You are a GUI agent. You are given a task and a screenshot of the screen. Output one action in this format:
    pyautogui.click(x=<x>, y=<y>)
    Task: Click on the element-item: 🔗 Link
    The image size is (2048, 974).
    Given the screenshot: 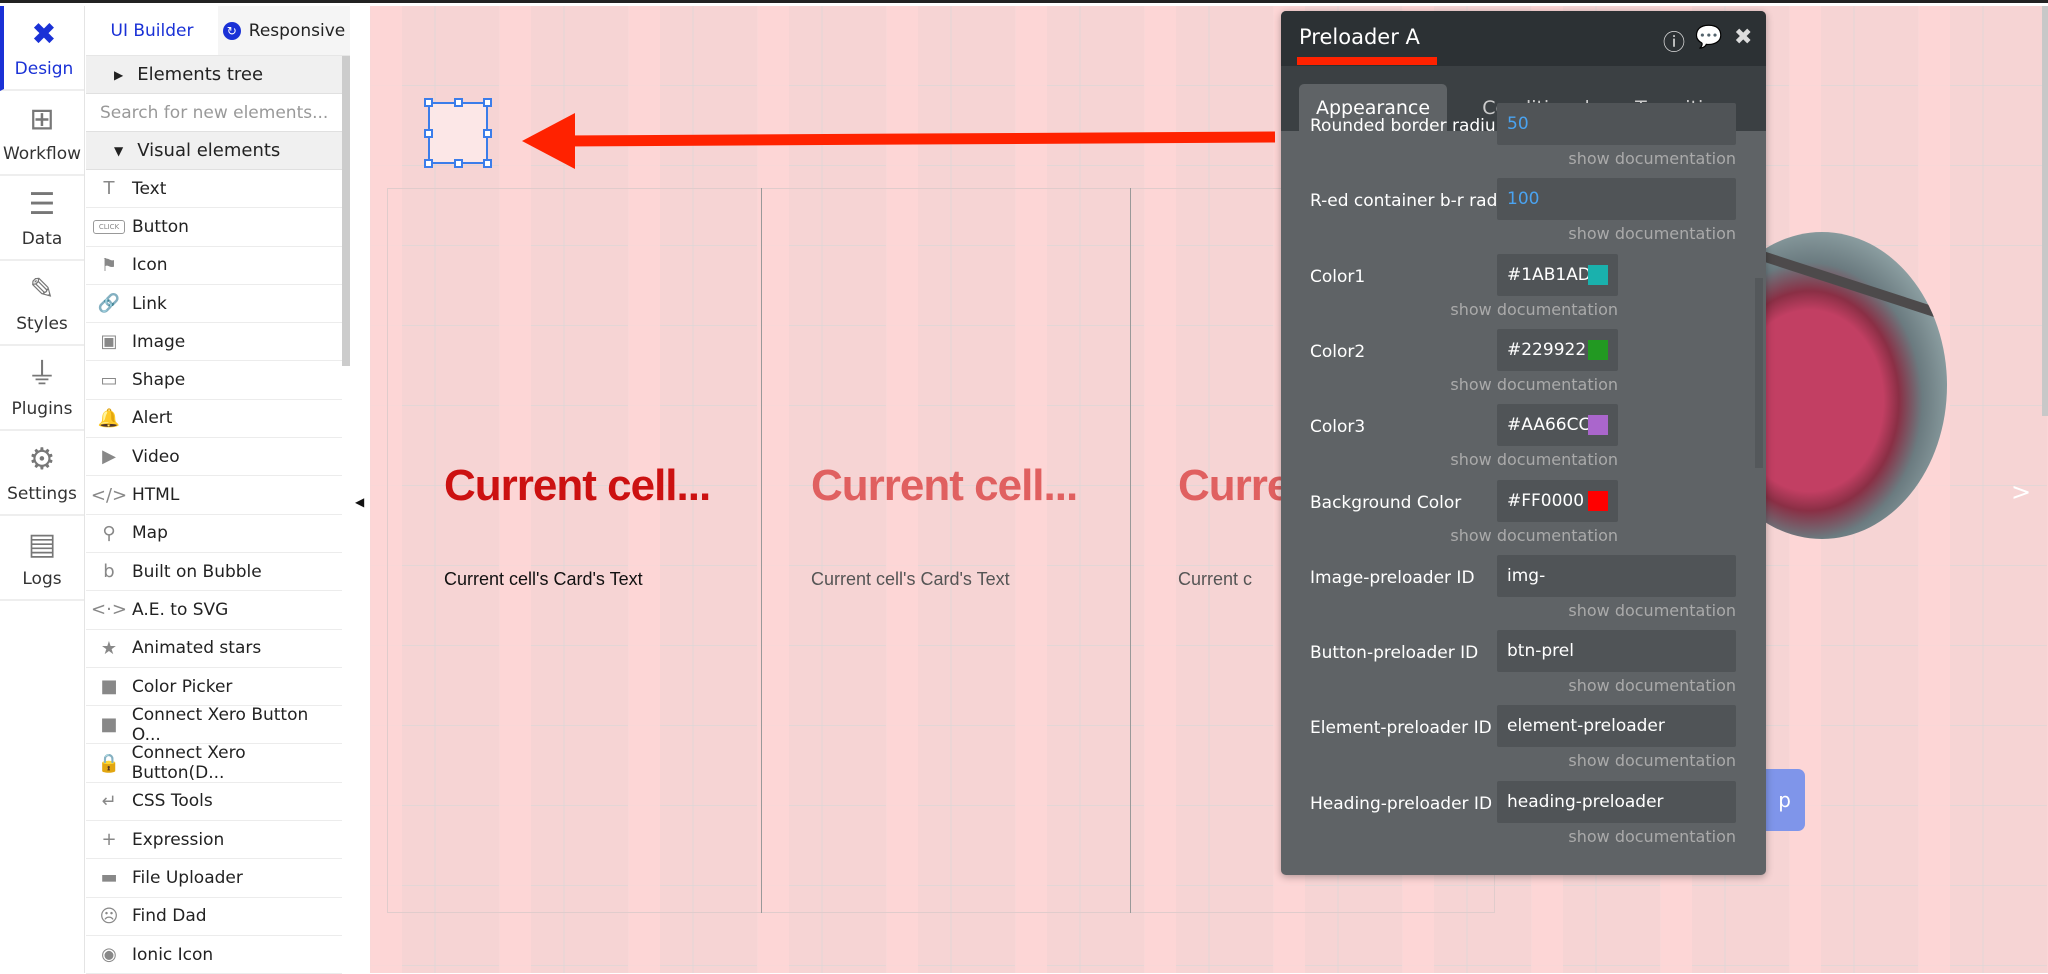 What is the action you would take?
    pyautogui.click(x=214, y=304)
    